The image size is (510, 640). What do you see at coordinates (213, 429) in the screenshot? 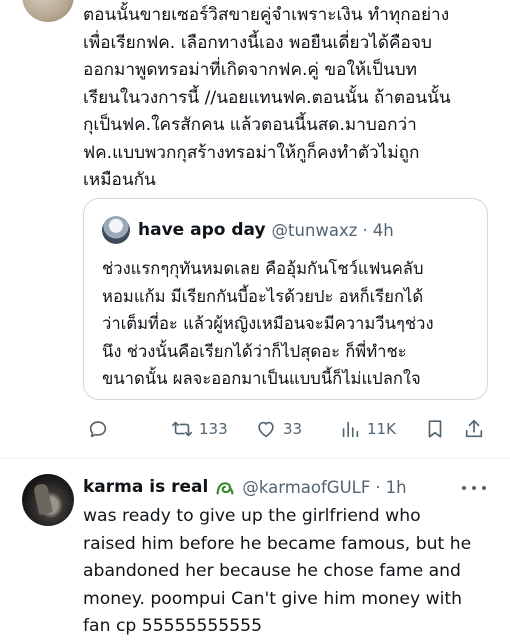
I see `retweet-count: 133` at bounding box center [213, 429].